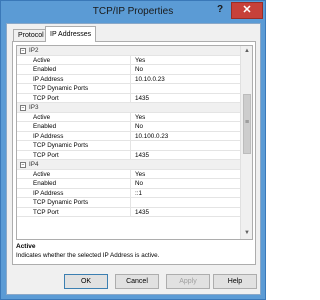  What do you see at coordinates (138, 193) in the screenshot?
I see `property-value: ::1` at bounding box center [138, 193].